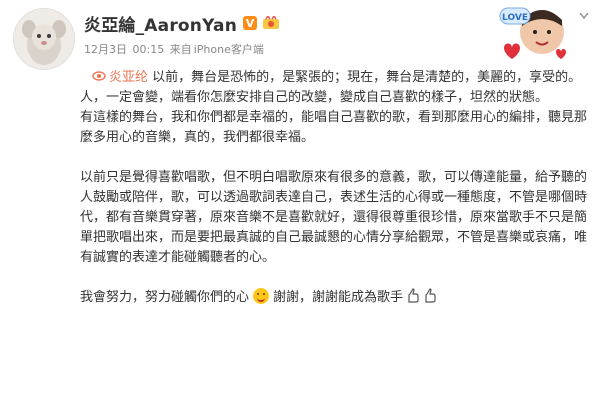 This screenshot has height=400, width=600. What do you see at coordinates (314, 97) in the screenshot?
I see `paragraph-2: 人，一定會變，端看你怎麼安排自己的改變，變成自己喜歡的樣子，坦然的狀態。` at bounding box center [314, 97].